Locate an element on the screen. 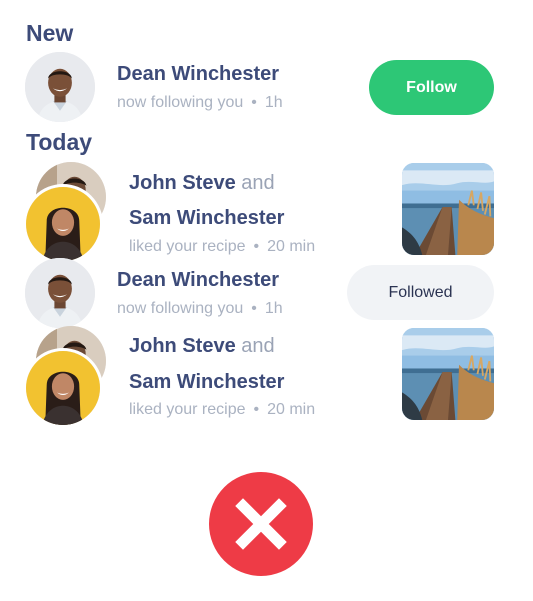 Image resolution: width=533 pixels, height=601 pixels. close-icon is located at coordinates (261, 524).